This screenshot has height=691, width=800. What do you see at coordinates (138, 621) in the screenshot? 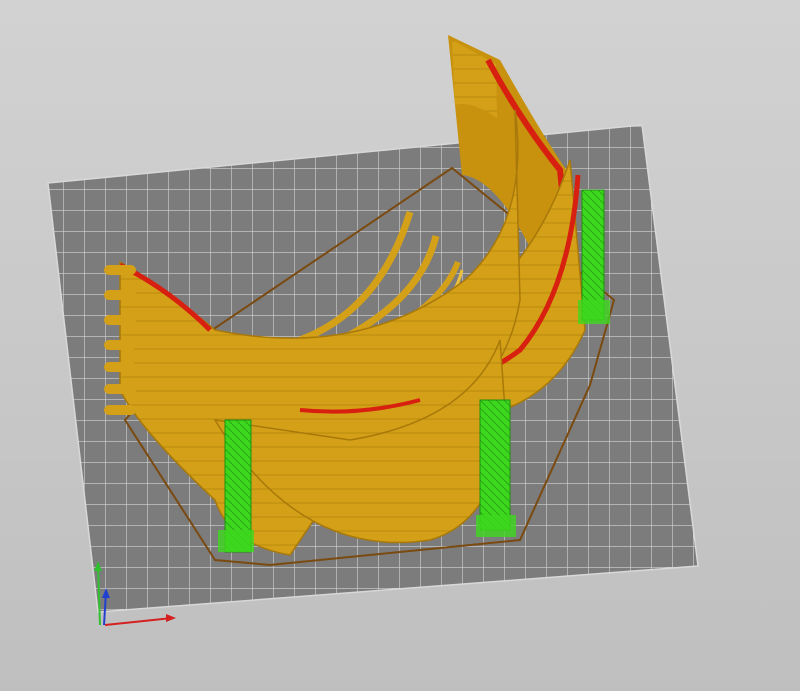
I see `x-axis` at bounding box center [138, 621].